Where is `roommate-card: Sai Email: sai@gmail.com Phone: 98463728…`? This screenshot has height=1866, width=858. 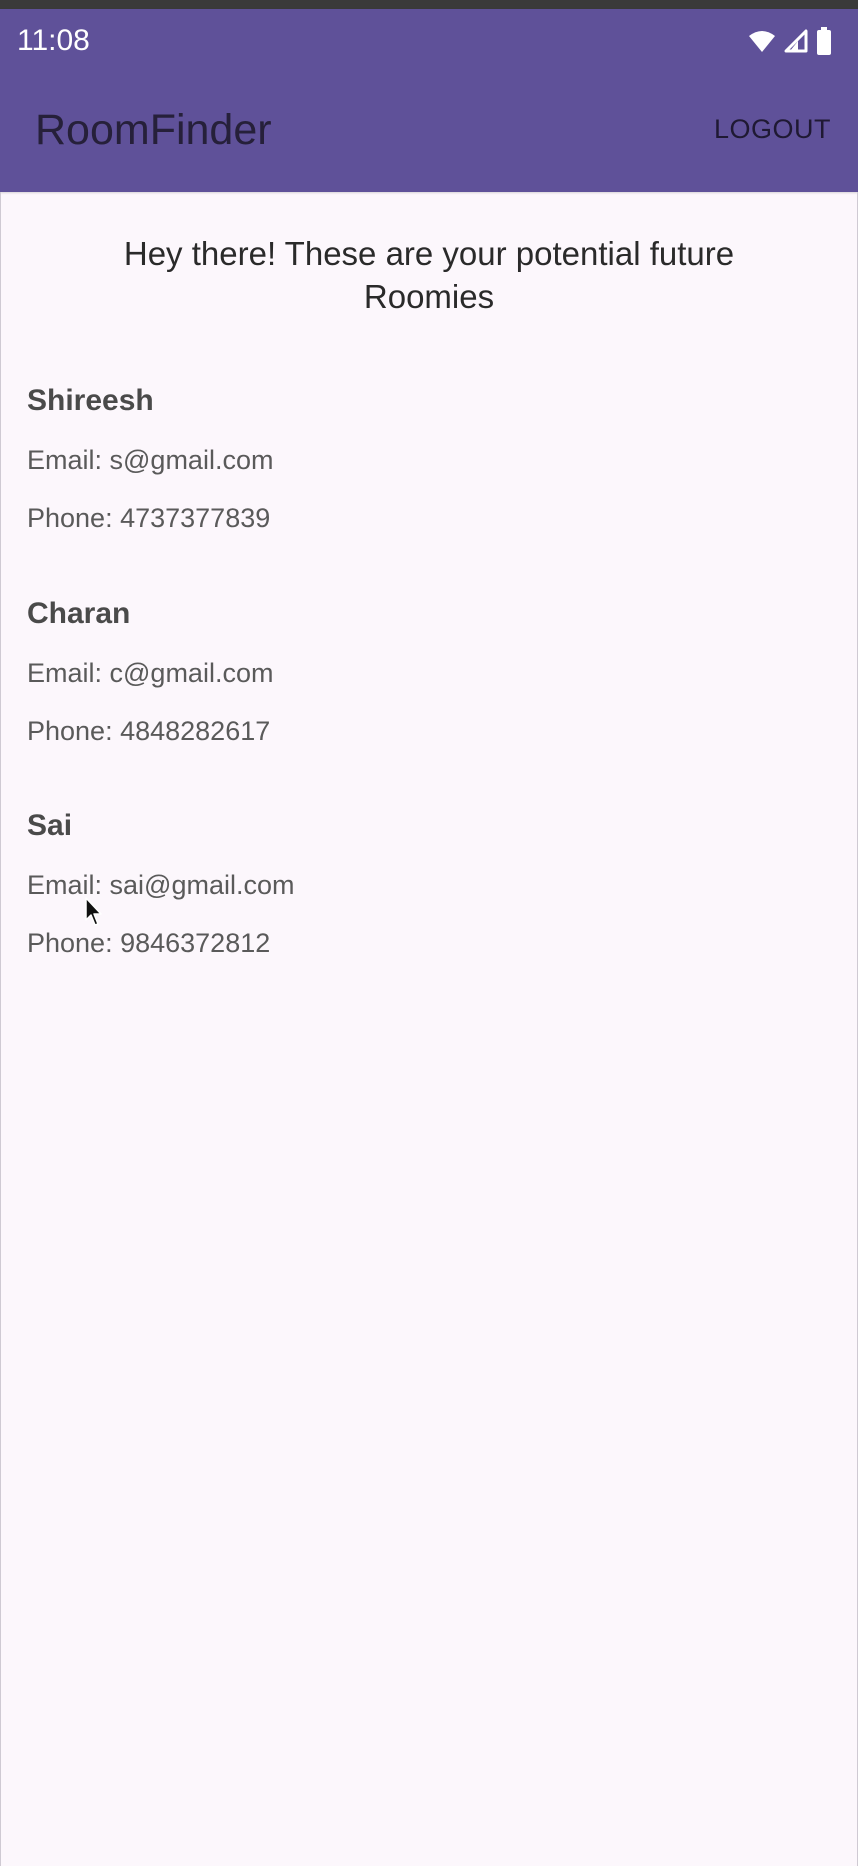 roommate-card: Sai Email: sai@gmail.com Phone: 98463728… is located at coordinates (427, 883).